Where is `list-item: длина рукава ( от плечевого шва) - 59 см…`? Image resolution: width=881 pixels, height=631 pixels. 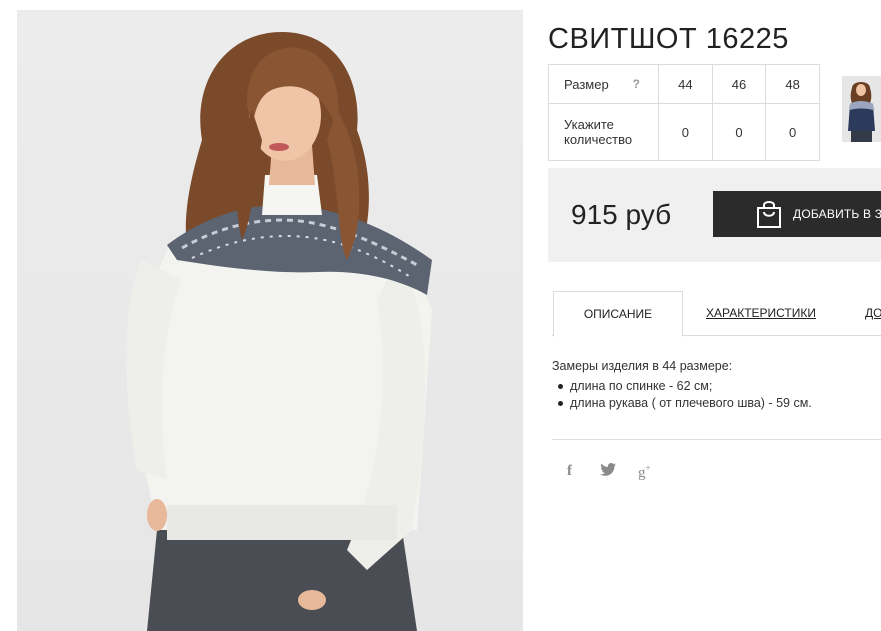 list-item: длина рукава ( от плечевого шва) - 59 см… is located at coordinates (685, 403).